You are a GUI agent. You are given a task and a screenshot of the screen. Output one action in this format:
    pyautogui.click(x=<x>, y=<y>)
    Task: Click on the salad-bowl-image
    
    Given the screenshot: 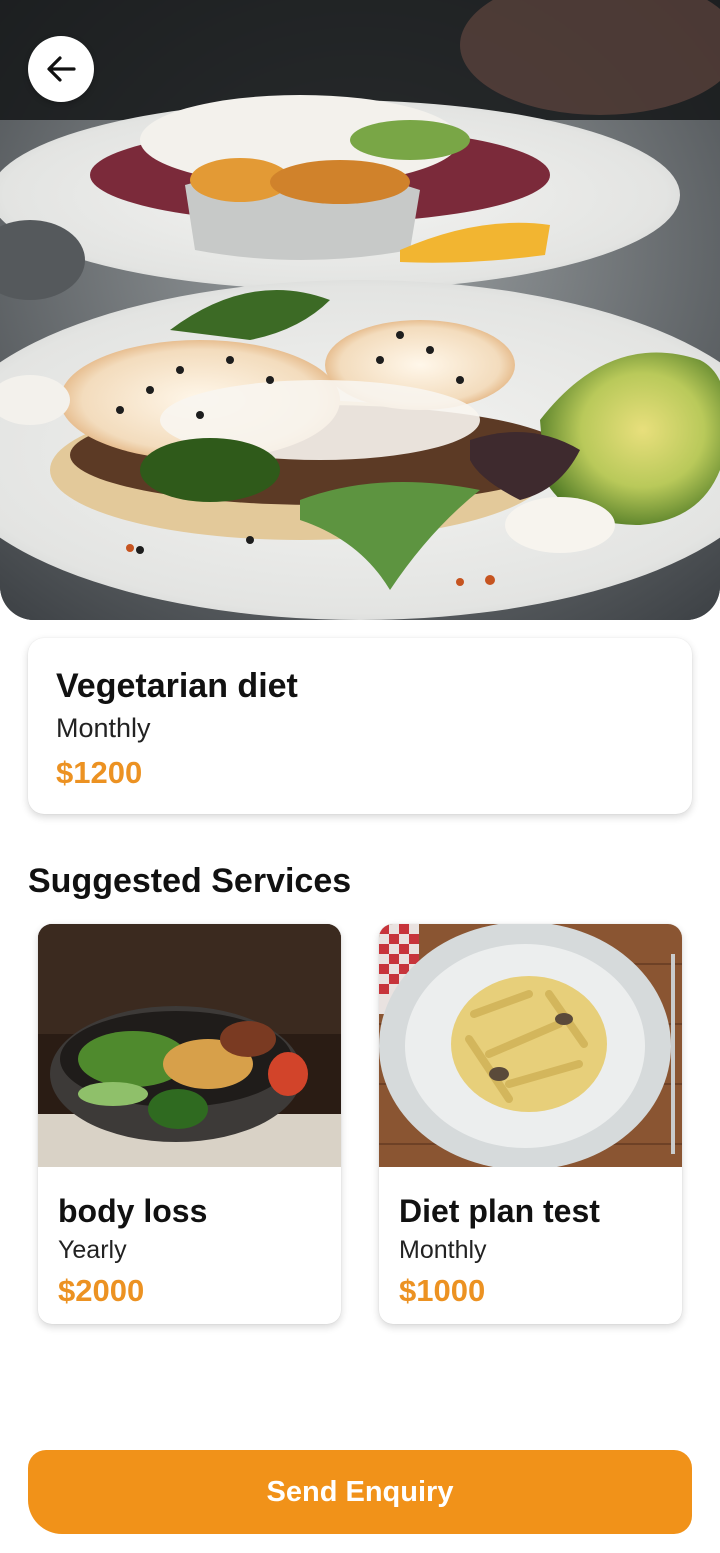 What is the action you would take?
    pyautogui.click(x=189, y=1045)
    